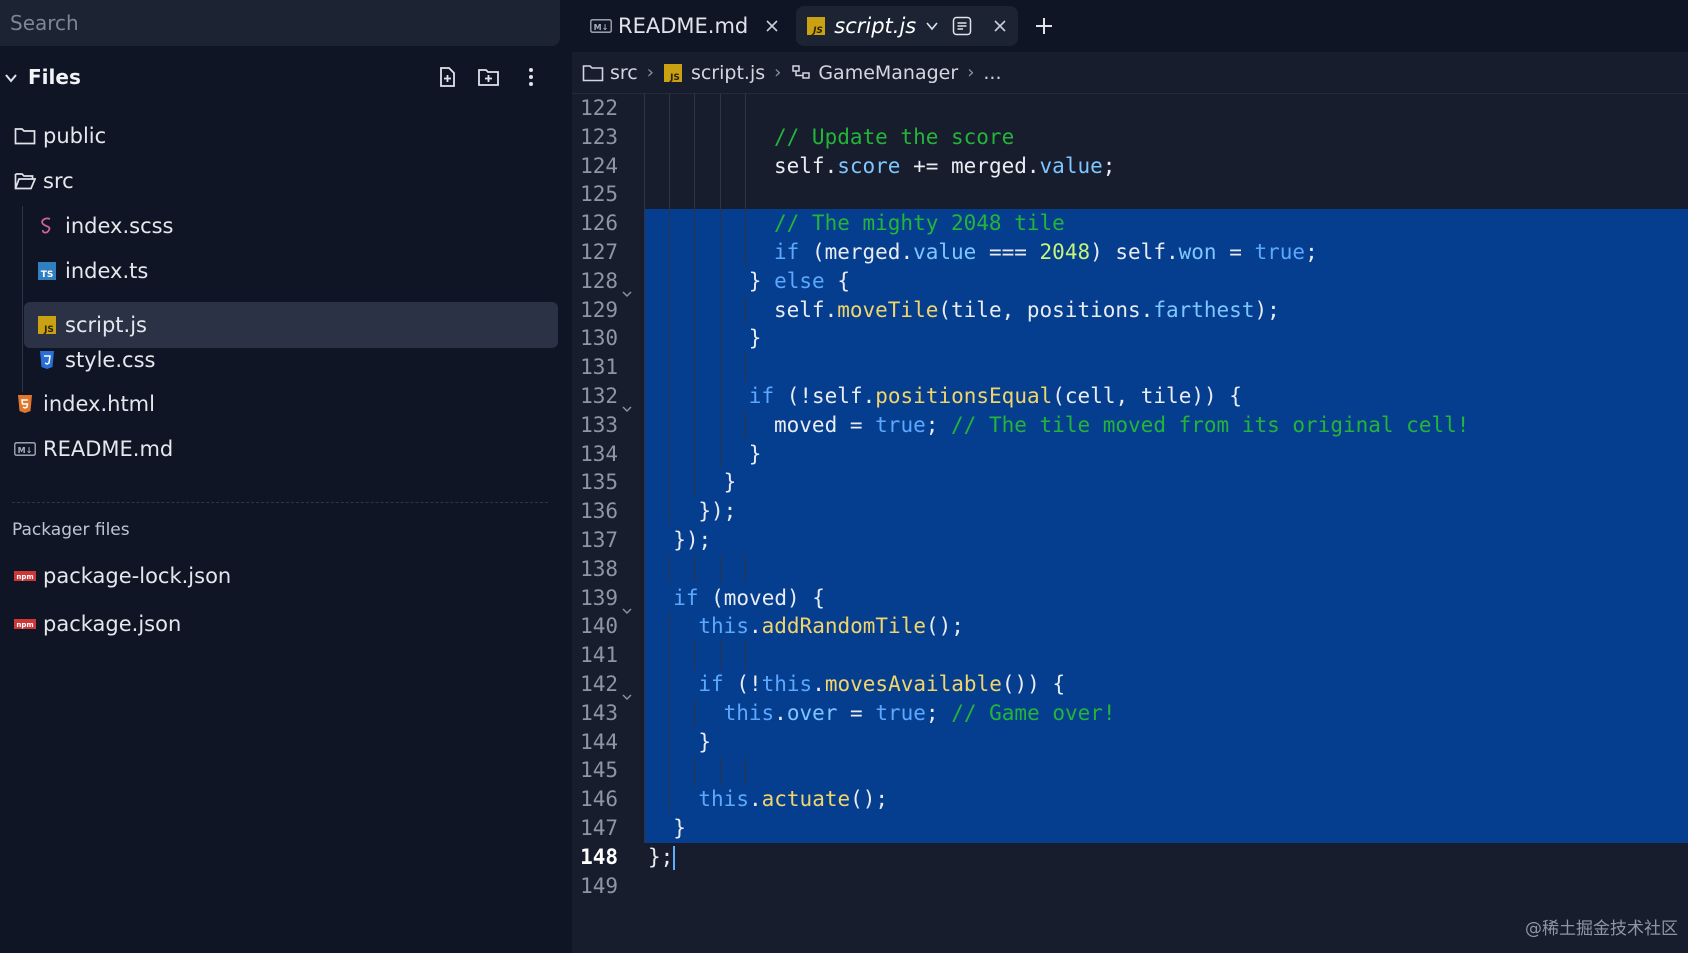  I want to click on code-line: 146 this.actuate();, so click(1130, 799).